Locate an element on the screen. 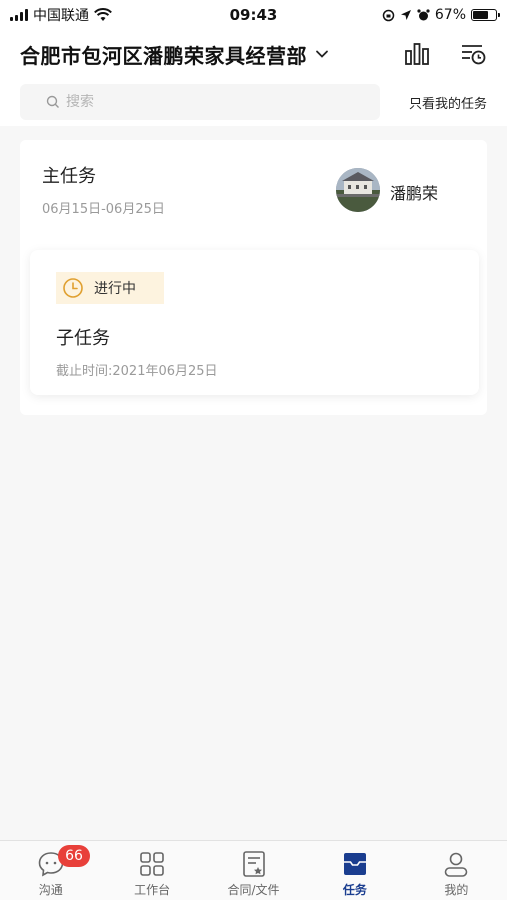 This screenshot has width=507, height=900. chevron-down-icon is located at coordinates (322, 54).